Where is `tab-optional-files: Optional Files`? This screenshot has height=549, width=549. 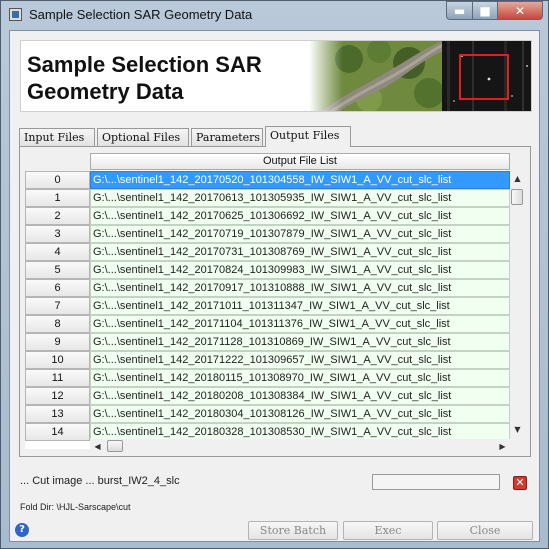
tab-optional-files: Optional Files is located at coordinates (143, 137).